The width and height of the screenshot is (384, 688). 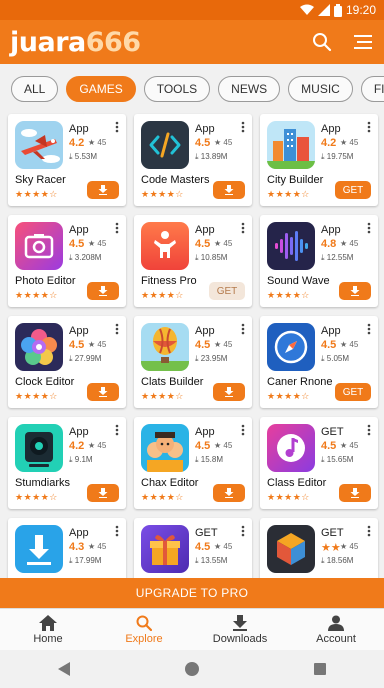 I want to click on menu-icon, so click(x=363, y=42).